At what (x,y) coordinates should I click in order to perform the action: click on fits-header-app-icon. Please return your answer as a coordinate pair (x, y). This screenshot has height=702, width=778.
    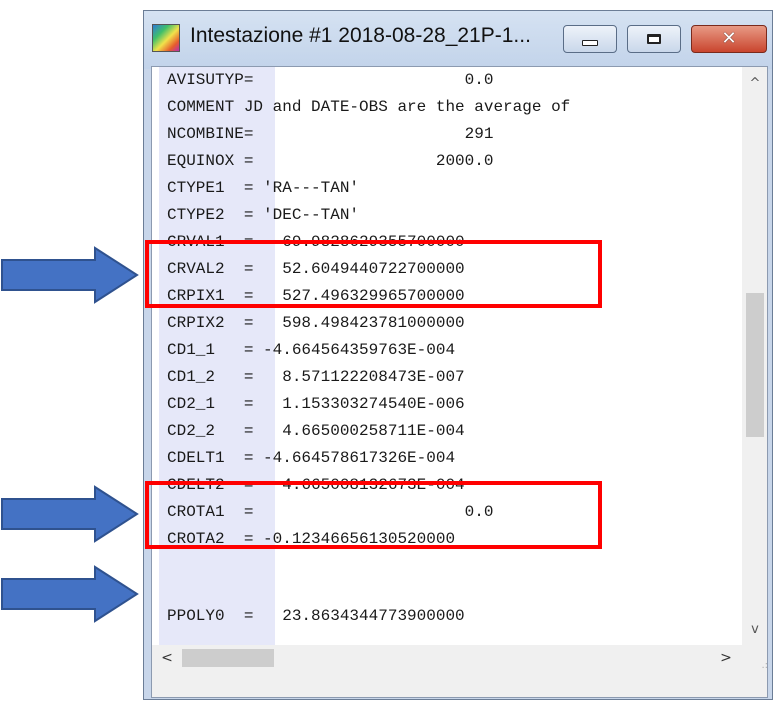
    Looking at the image, I should click on (166, 38).